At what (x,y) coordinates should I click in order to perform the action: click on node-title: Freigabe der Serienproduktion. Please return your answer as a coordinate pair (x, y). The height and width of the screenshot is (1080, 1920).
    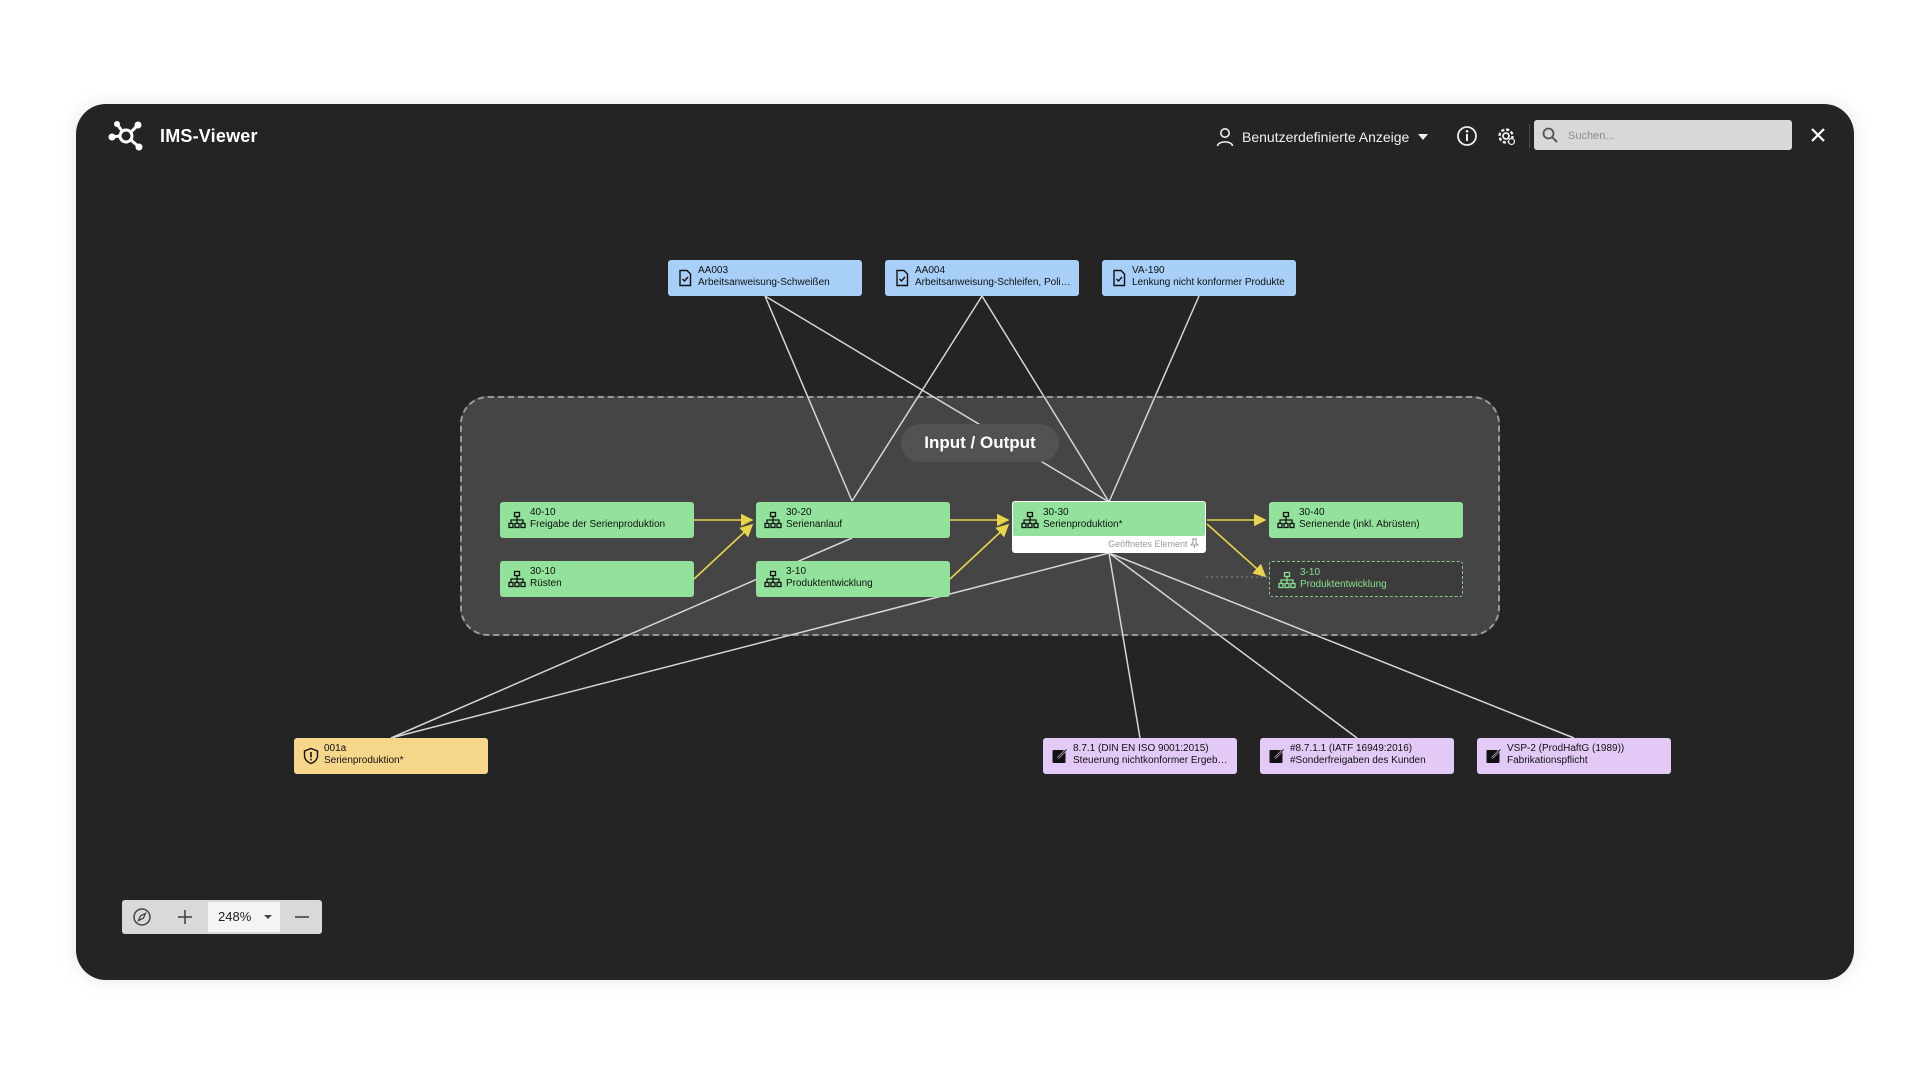
    Looking at the image, I should click on (598, 524).